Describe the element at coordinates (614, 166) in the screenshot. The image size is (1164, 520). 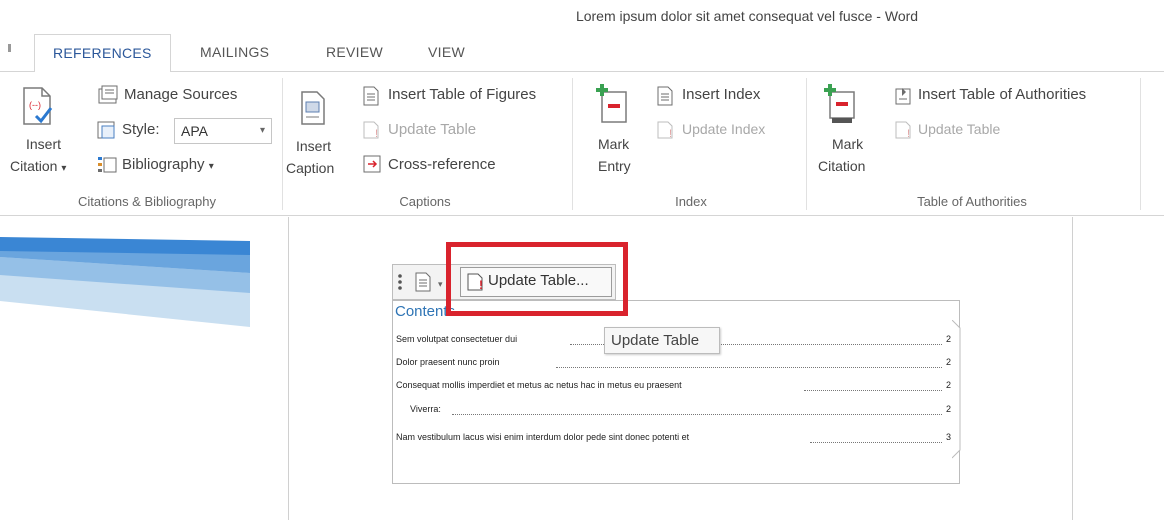
I see `mark-entry-label-2: Entry` at that location.